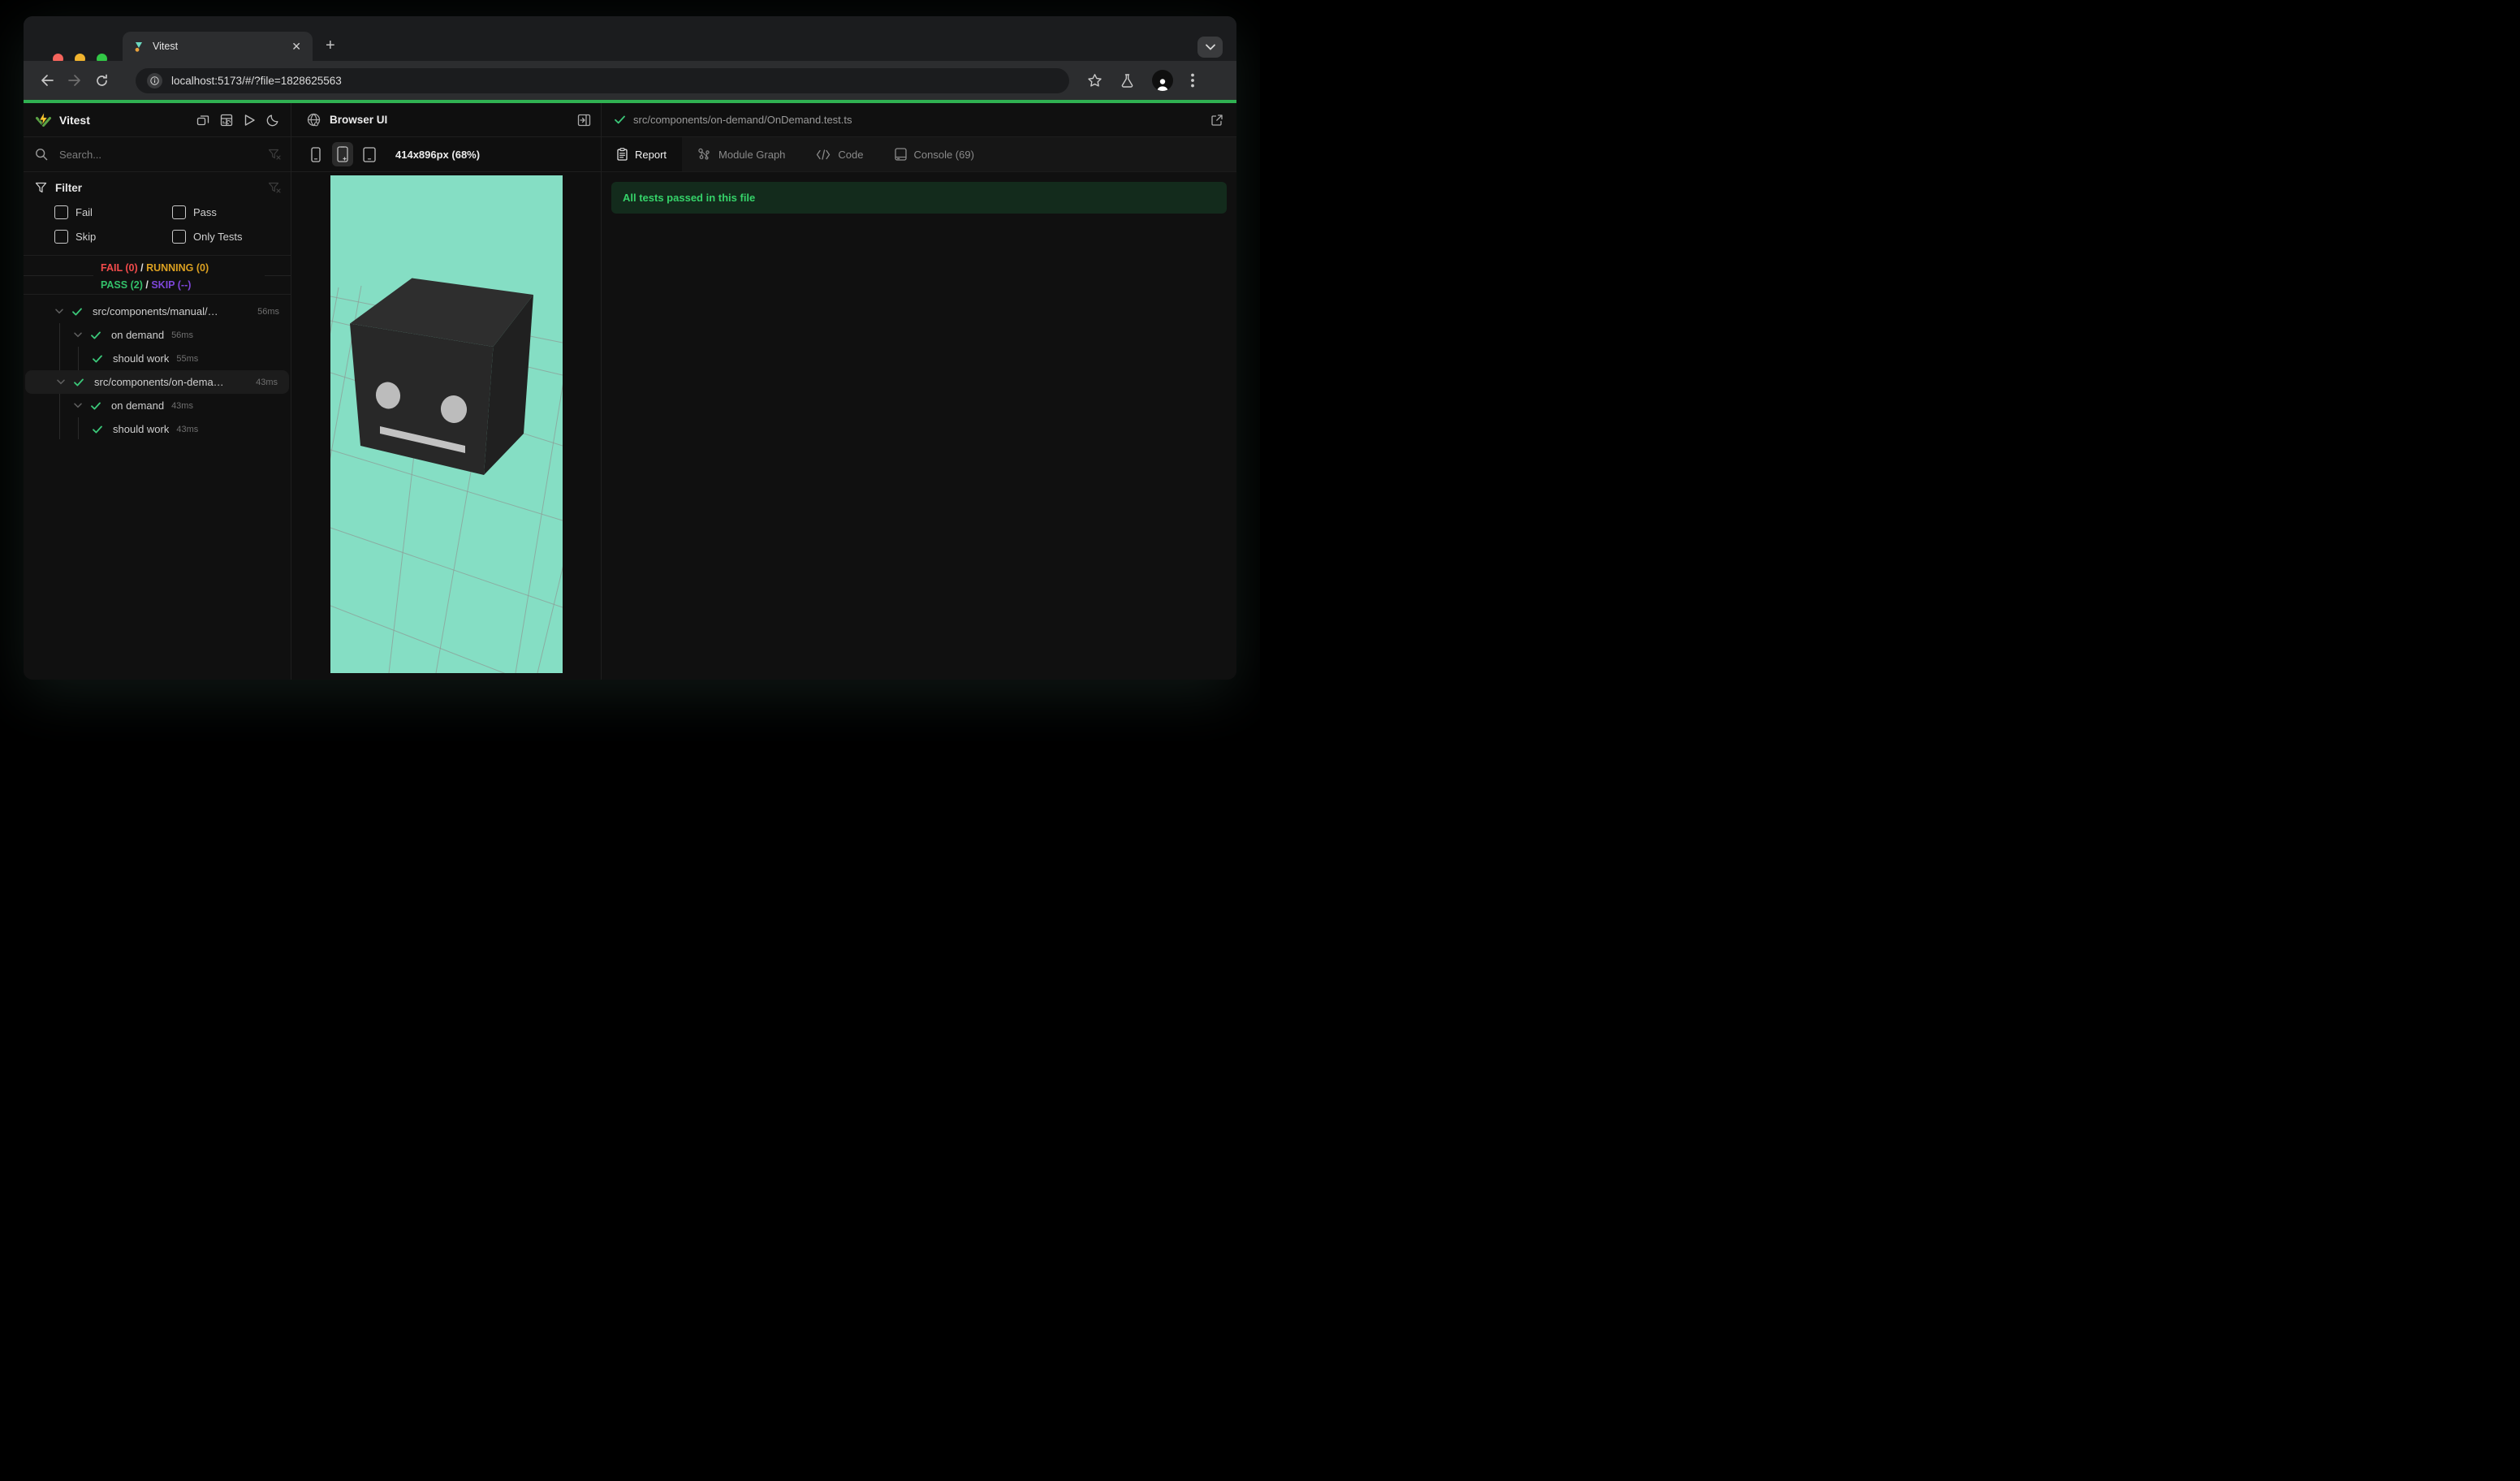 The width and height of the screenshot is (2520, 1481). I want to click on globe-icon, so click(314, 120).